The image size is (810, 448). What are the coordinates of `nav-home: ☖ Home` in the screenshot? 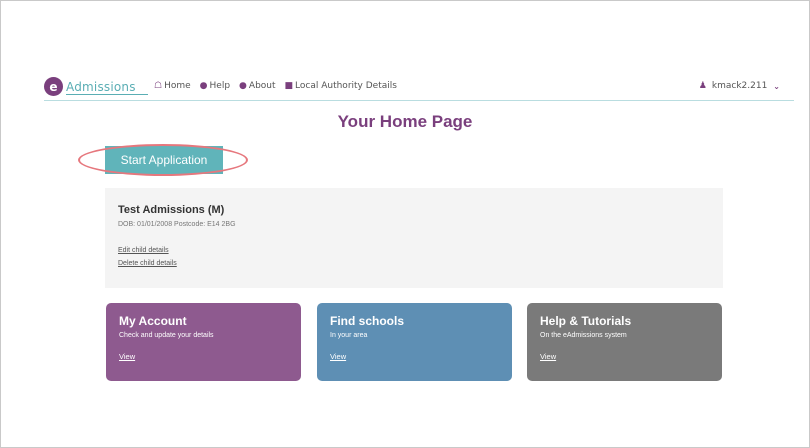 It's located at (172, 86).